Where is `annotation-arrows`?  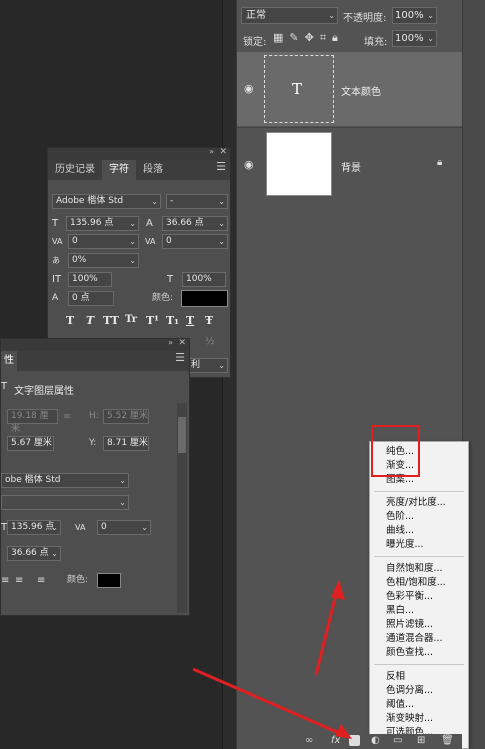 annotation-arrows is located at coordinates (272, 659).